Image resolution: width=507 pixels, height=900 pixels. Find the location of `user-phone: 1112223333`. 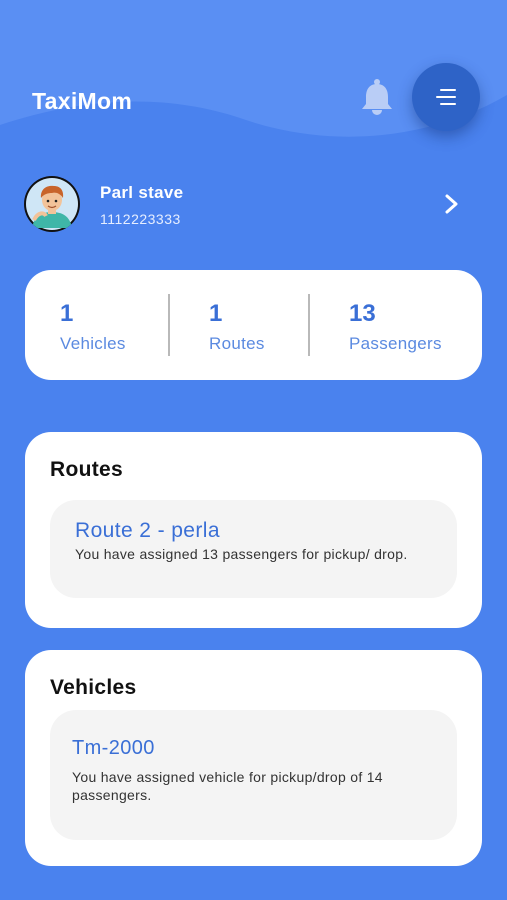

user-phone: 1112223333 is located at coordinates (140, 219).